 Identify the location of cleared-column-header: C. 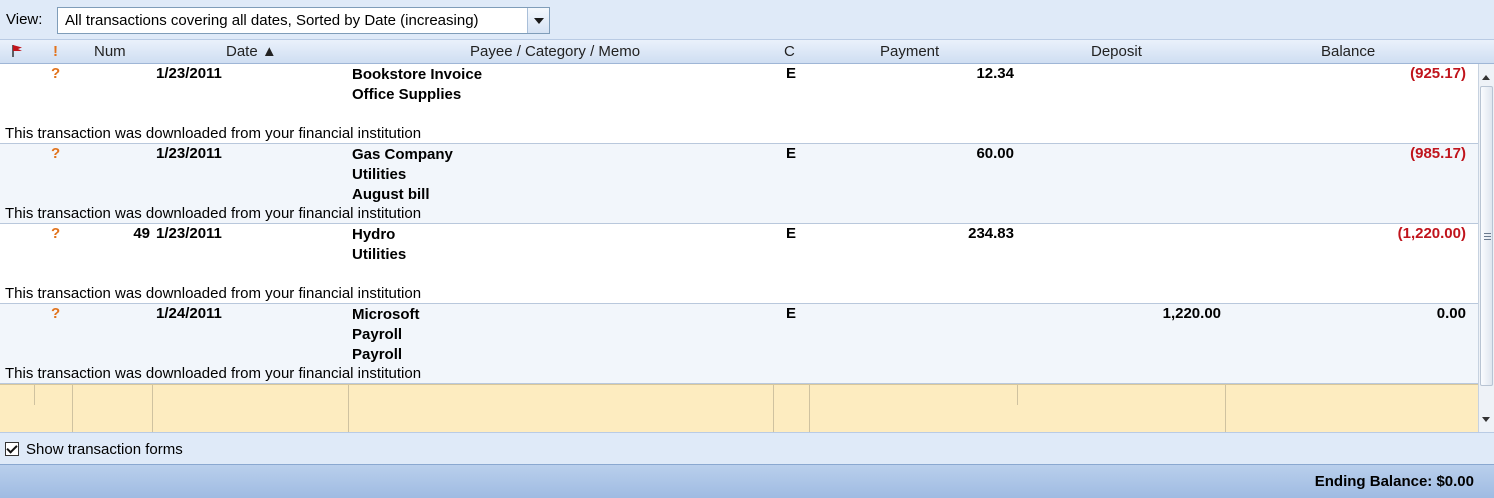
(789, 51).